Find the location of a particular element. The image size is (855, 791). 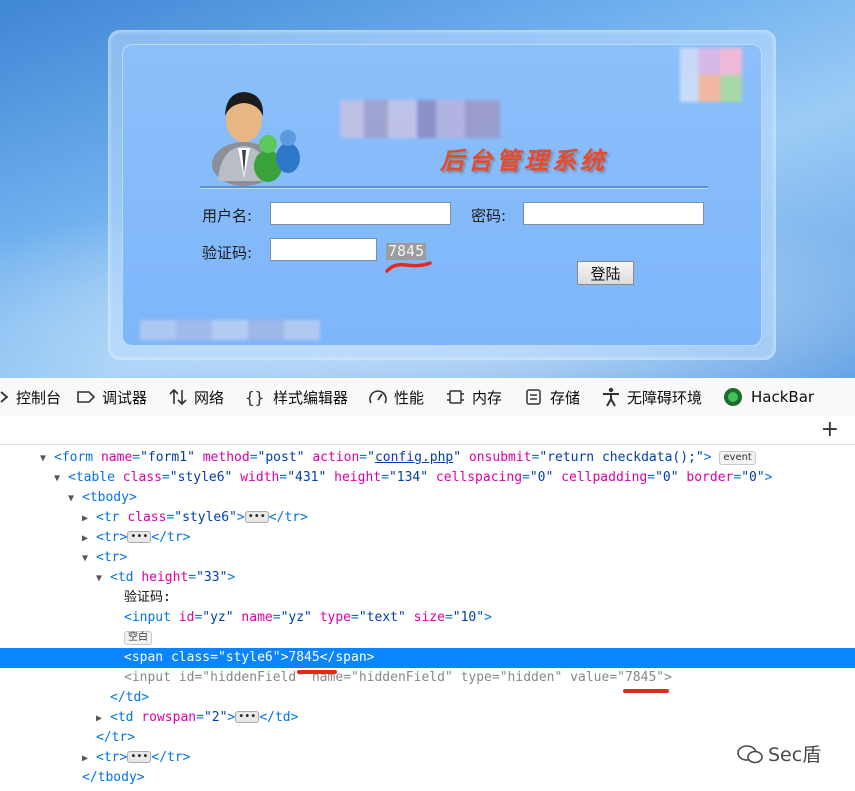

tree-close-td: </td> is located at coordinates (427, 698).